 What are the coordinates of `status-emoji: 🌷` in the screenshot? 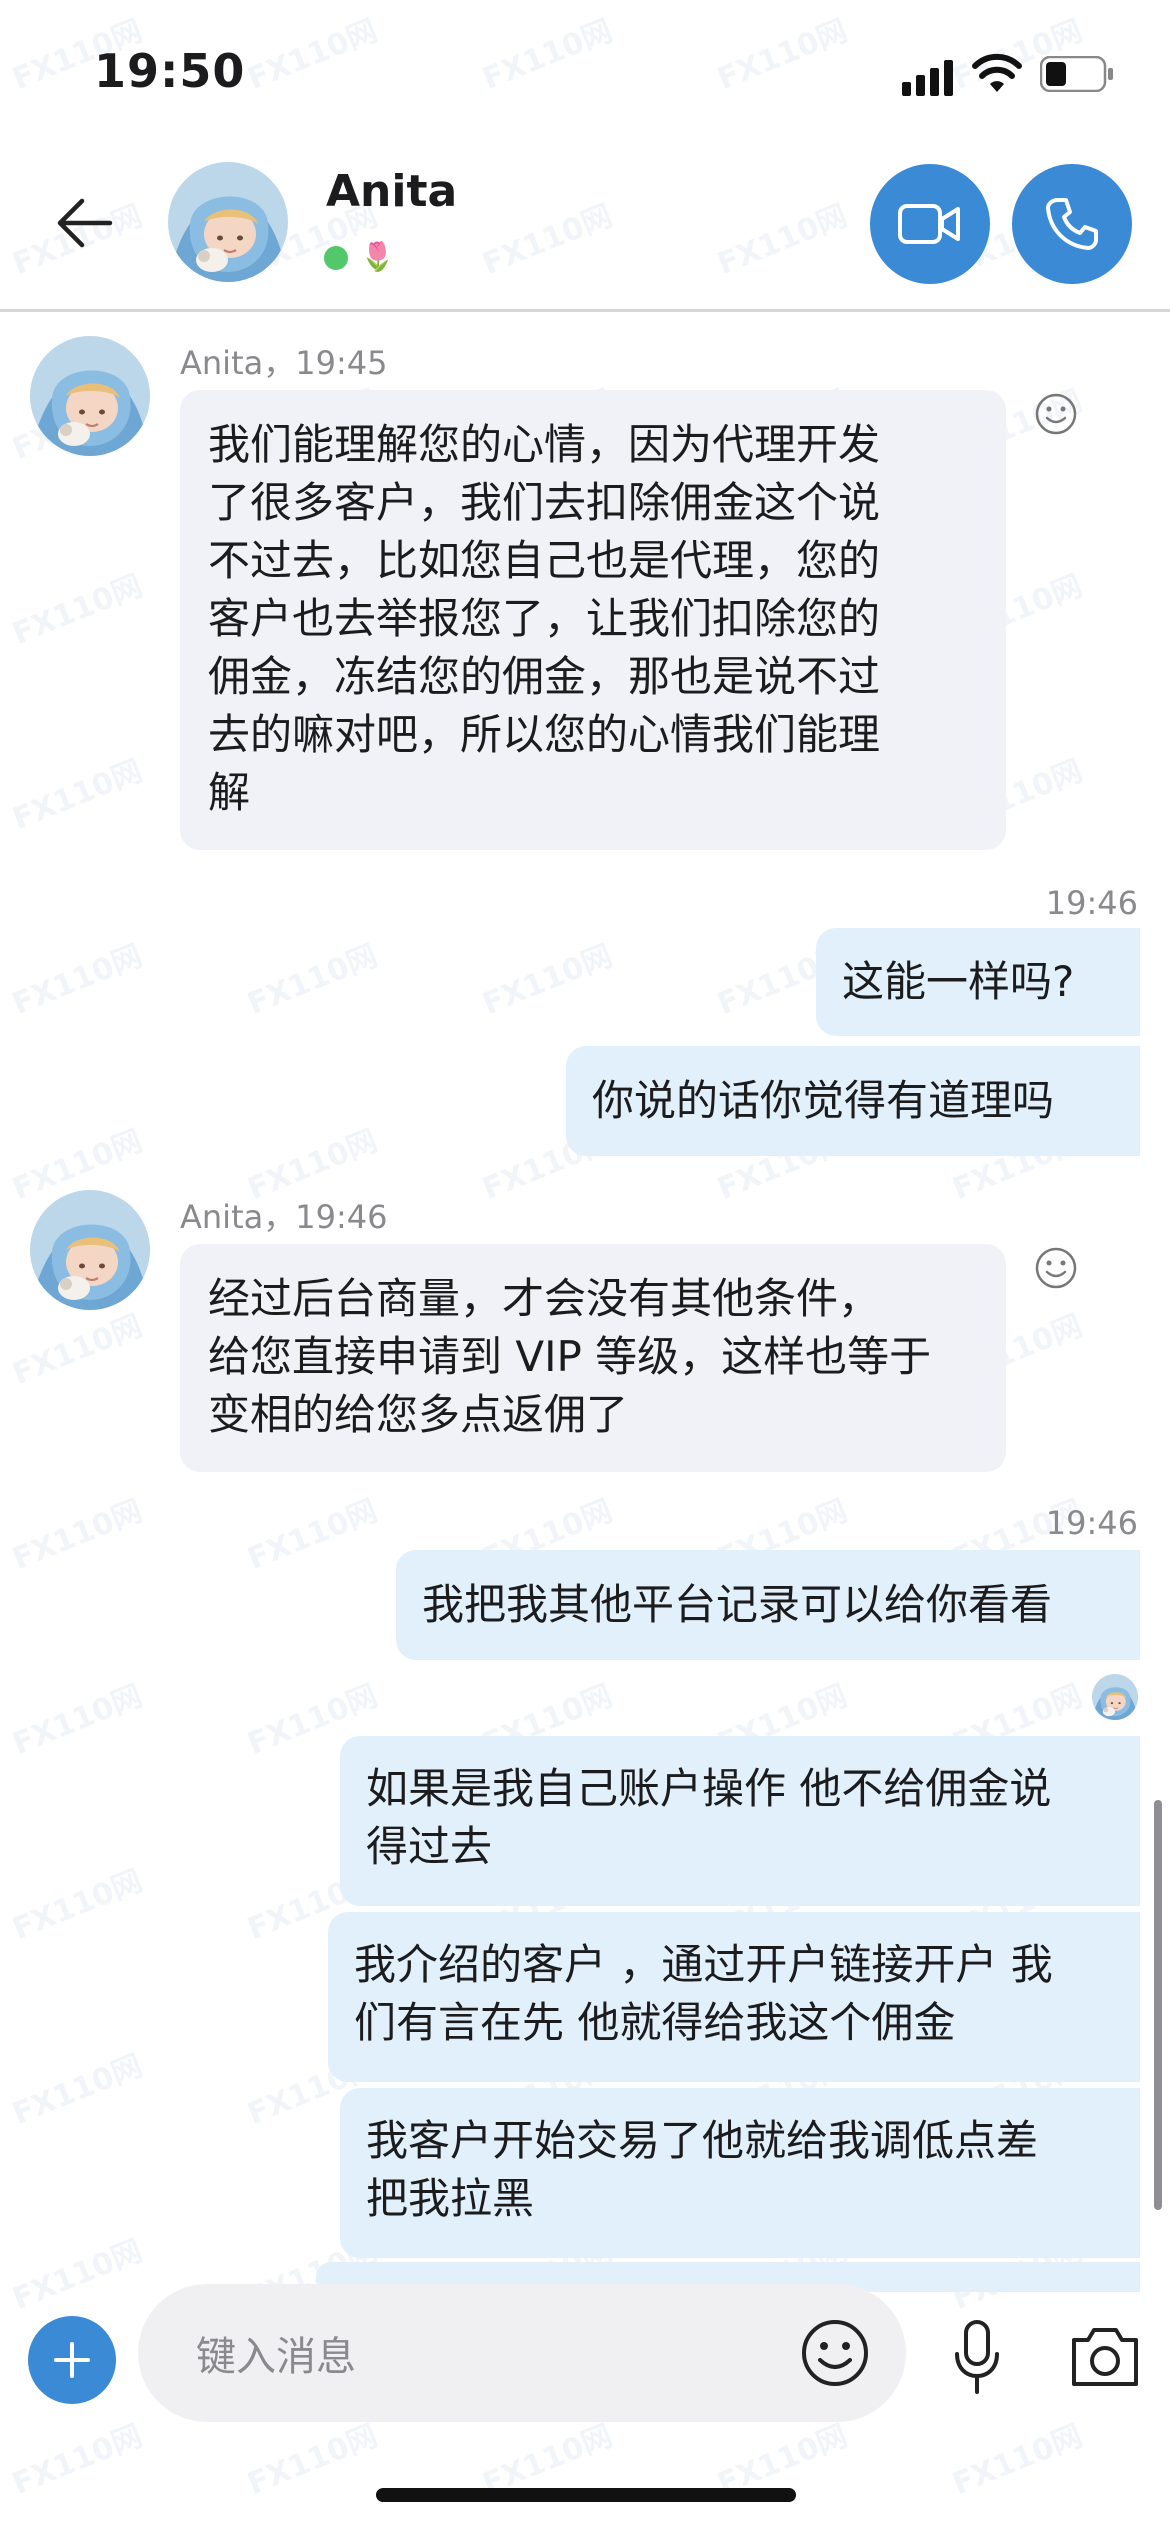 It's located at (377, 256).